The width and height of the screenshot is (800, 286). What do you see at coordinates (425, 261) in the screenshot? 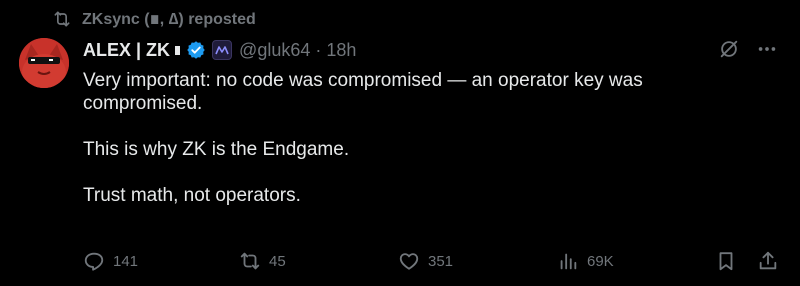
I see `like-button: 351` at bounding box center [425, 261].